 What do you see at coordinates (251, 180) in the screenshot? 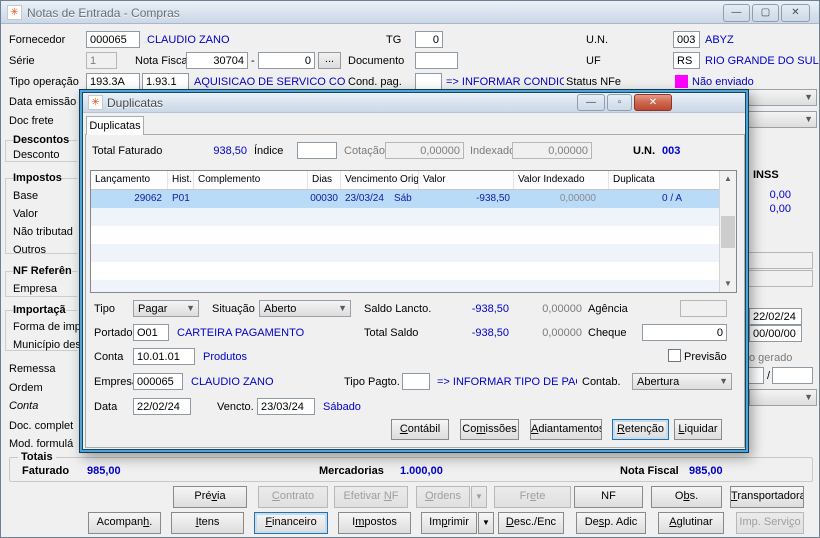
I see `column-header-complemento: Complemento` at bounding box center [251, 180].